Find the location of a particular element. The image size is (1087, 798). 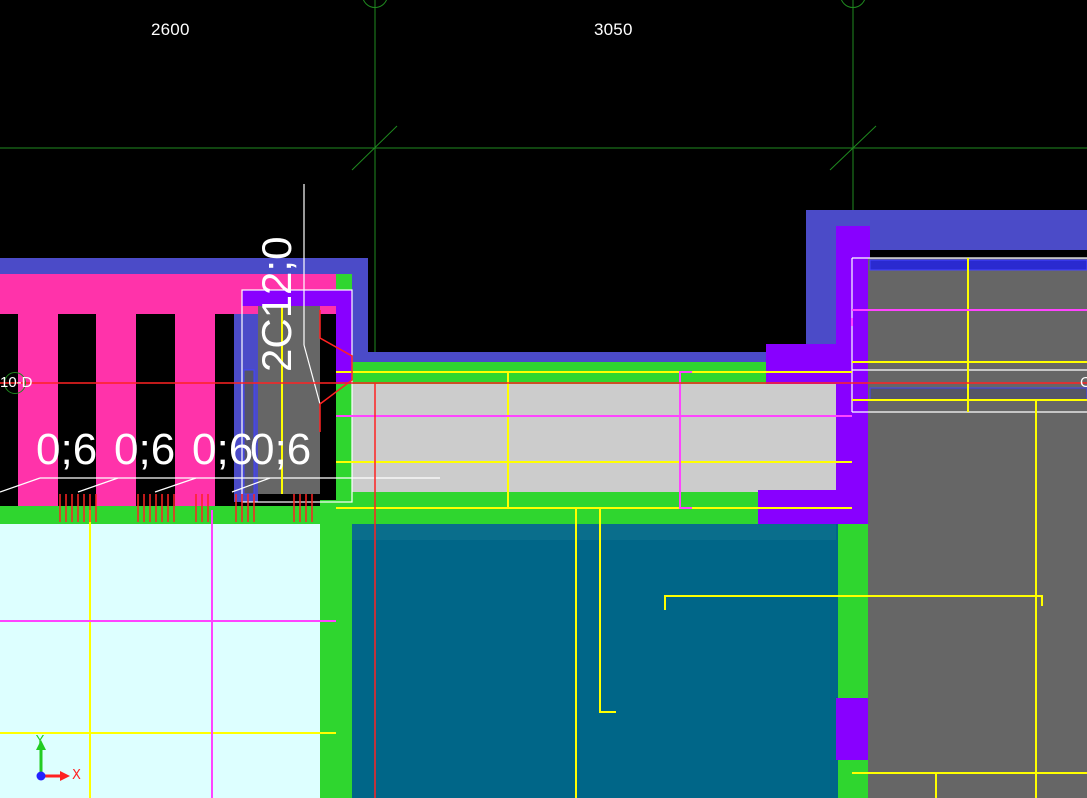

grid-right-label: C is located at coordinates (1083, 382).